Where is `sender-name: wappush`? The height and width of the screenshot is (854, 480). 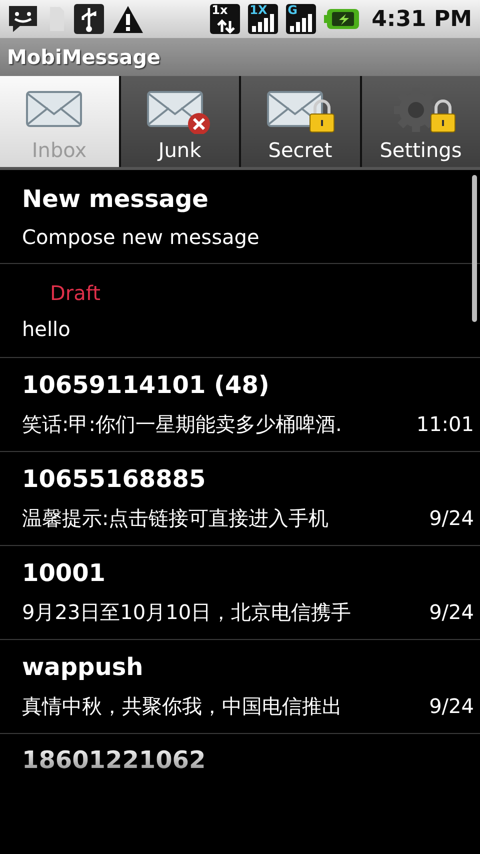
sender-name: wappush is located at coordinates (248, 667).